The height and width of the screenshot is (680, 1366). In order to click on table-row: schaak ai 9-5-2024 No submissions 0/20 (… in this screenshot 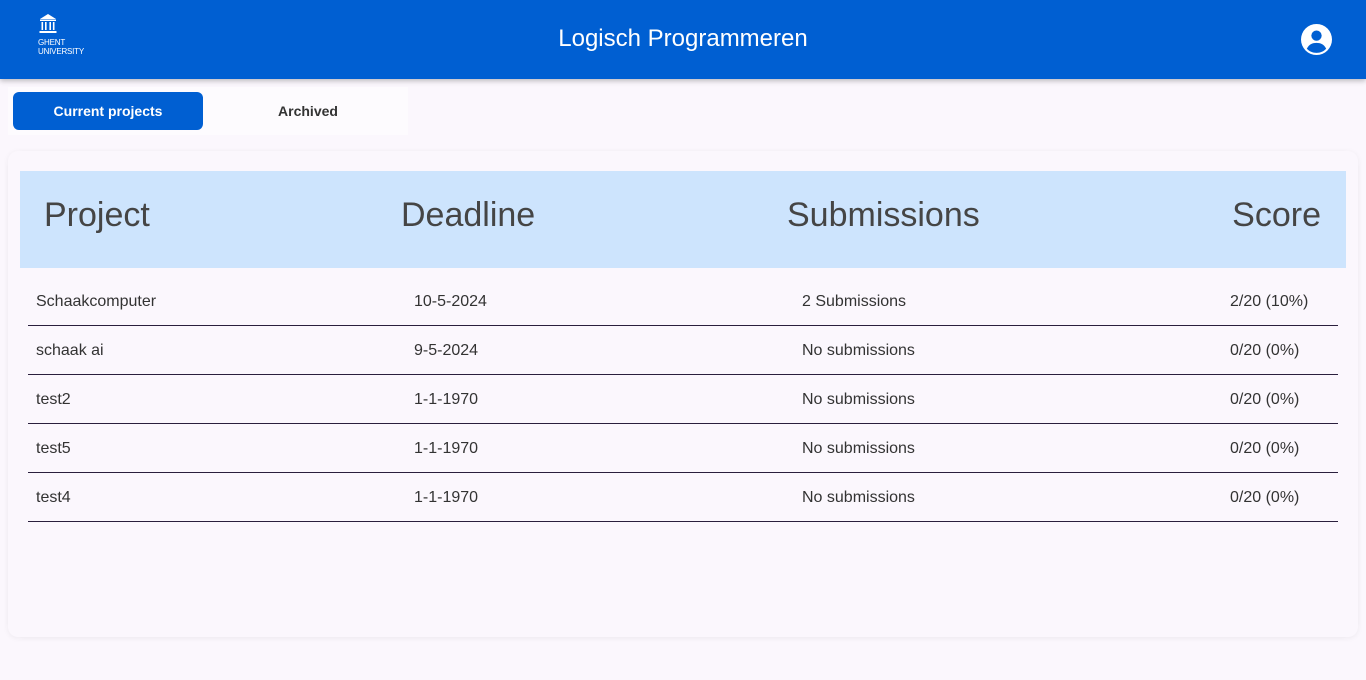, I will do `click(683, 350)`.